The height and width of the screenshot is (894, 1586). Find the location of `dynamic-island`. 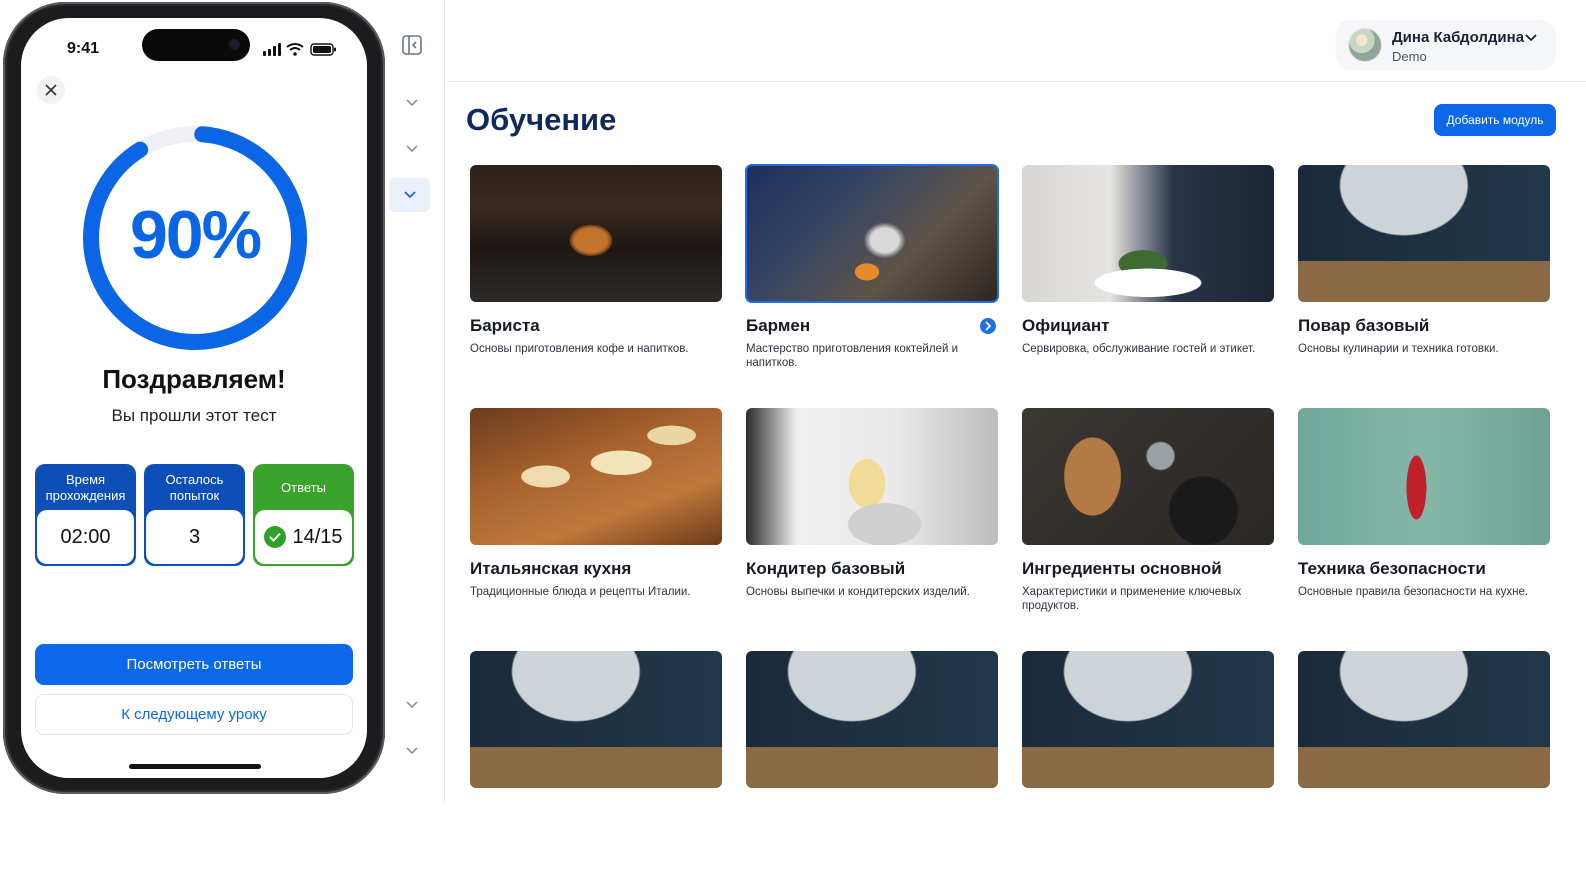

dynamic-island is located at coordinates (196, 45).